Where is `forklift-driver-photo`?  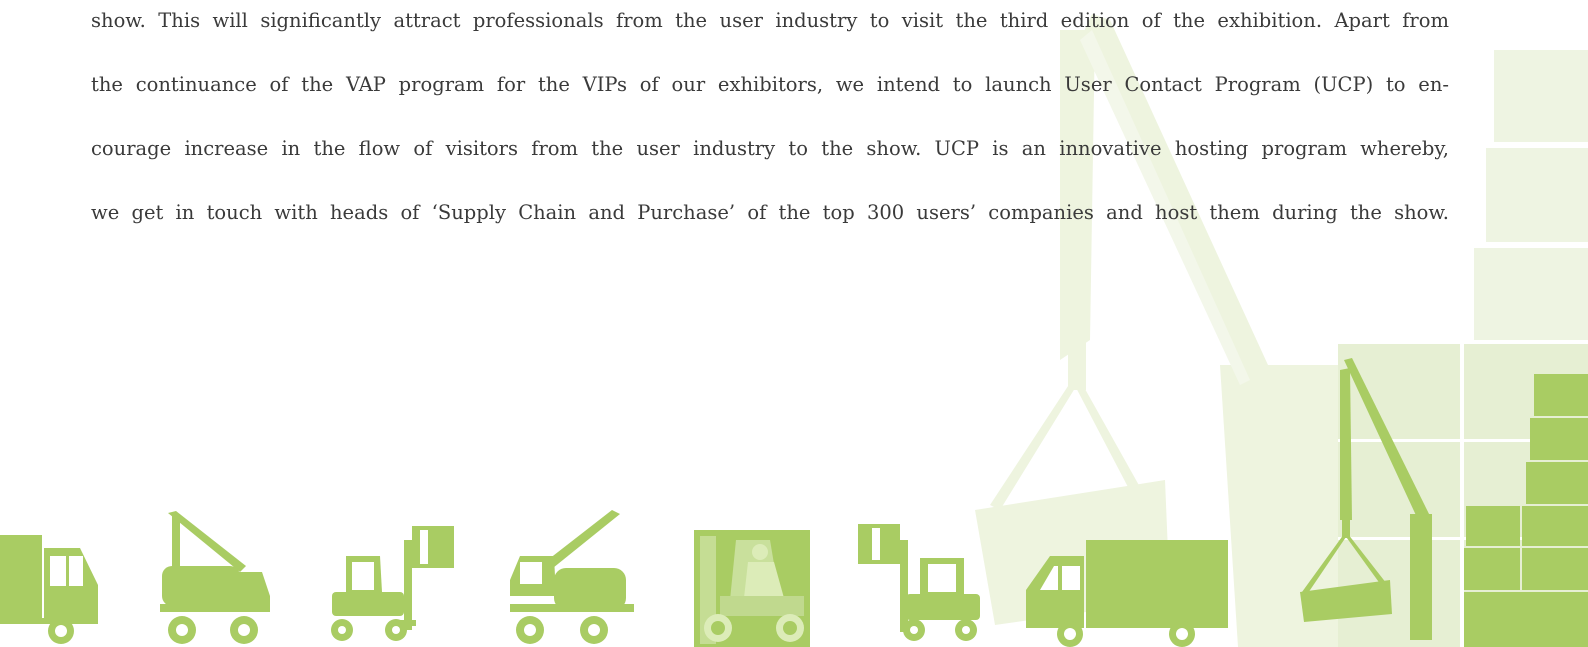
forklift-driver-photo is located at coordinates (752, 588).